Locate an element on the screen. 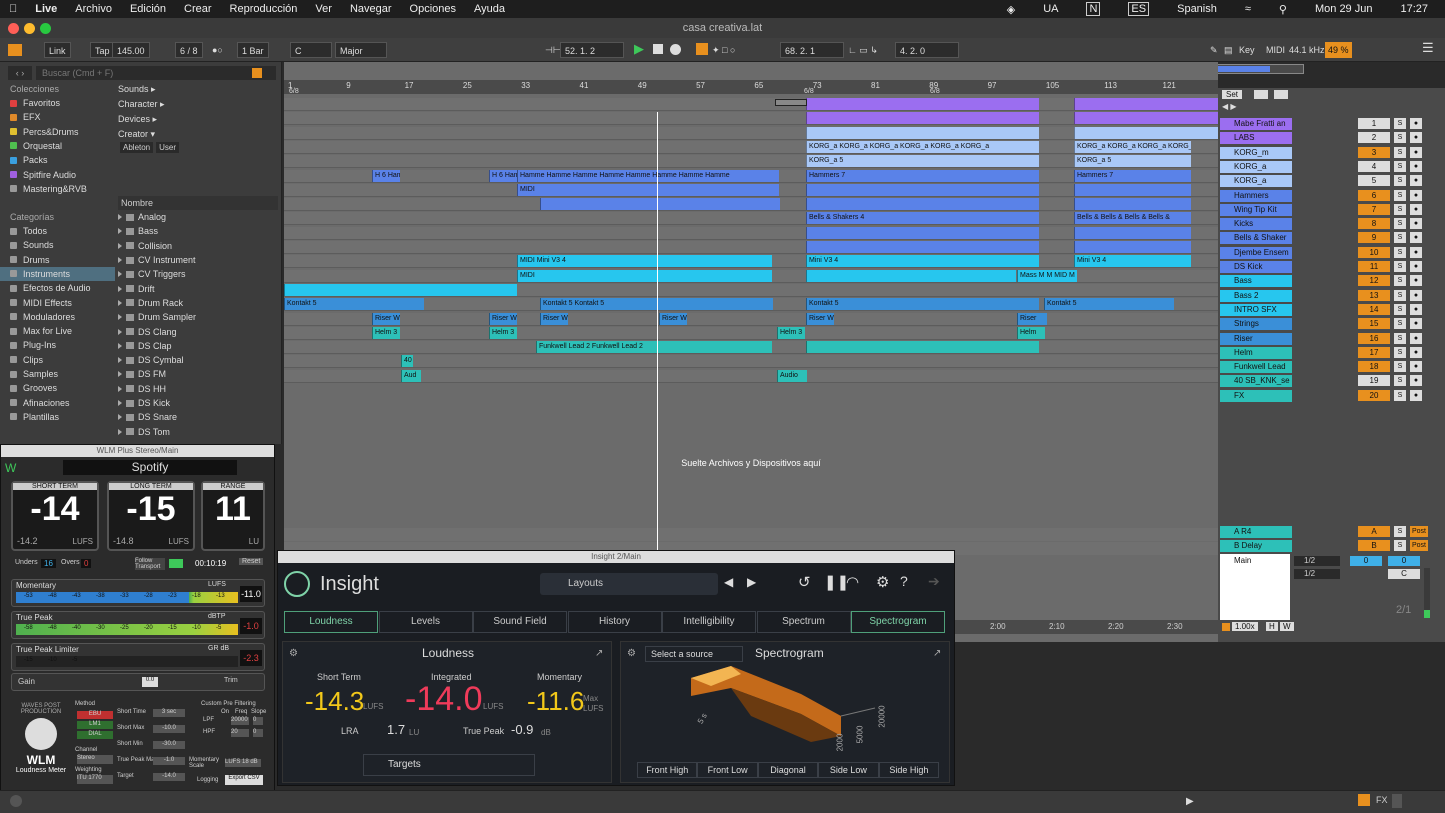 The height and width of the screenshot is (813, 1445). return-name: B Delay is located at coordinates (1256, 546).